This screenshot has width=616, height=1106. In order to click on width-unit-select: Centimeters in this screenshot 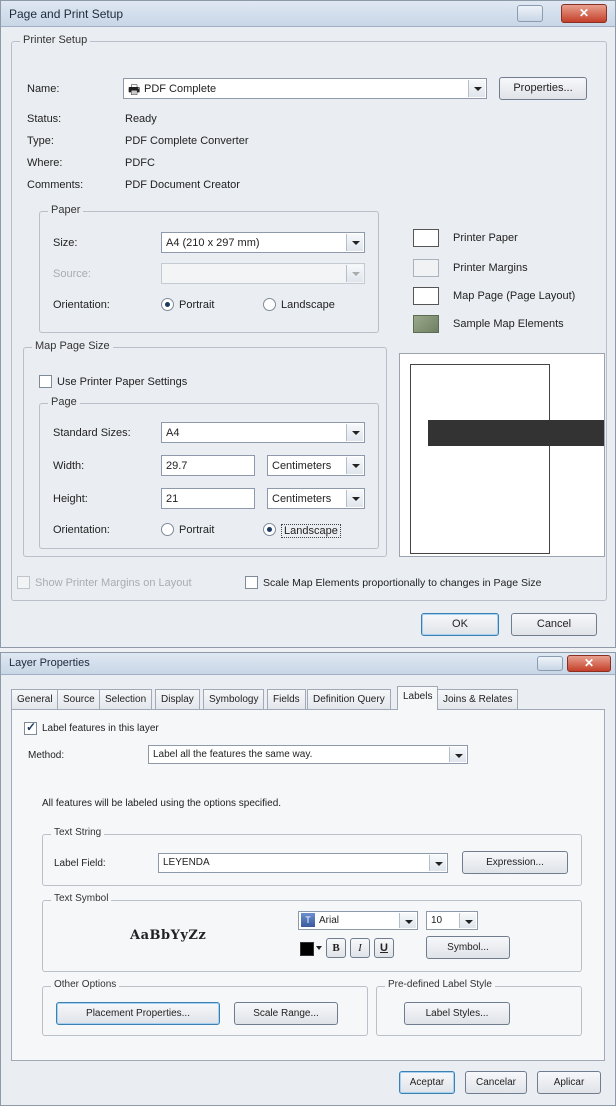, I will do `click(316, 465)`.